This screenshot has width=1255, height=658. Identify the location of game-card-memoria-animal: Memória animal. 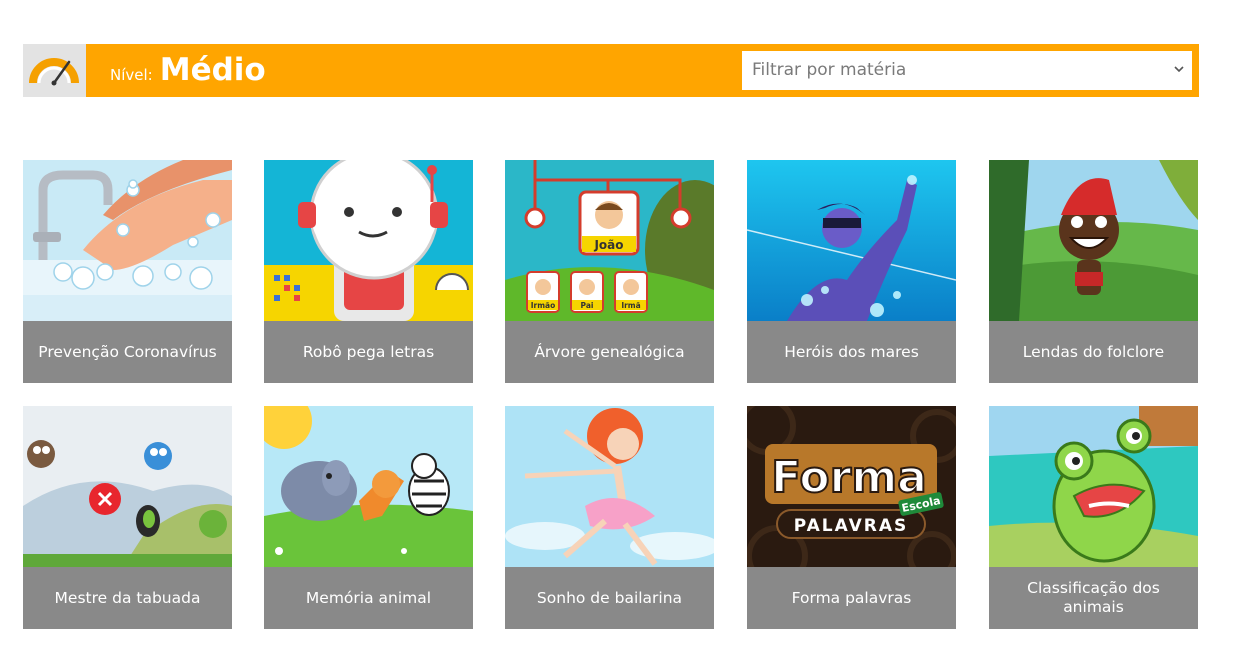
(368, 517).